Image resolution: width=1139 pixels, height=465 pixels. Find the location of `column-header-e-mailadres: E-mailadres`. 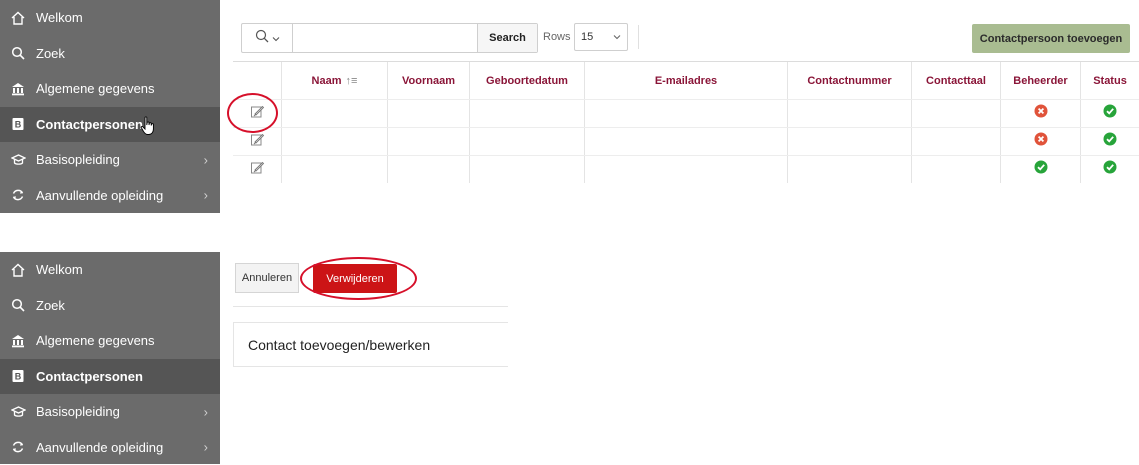

column-header-e-mailadres: E-mailadres is located at coordinates (685, 80).